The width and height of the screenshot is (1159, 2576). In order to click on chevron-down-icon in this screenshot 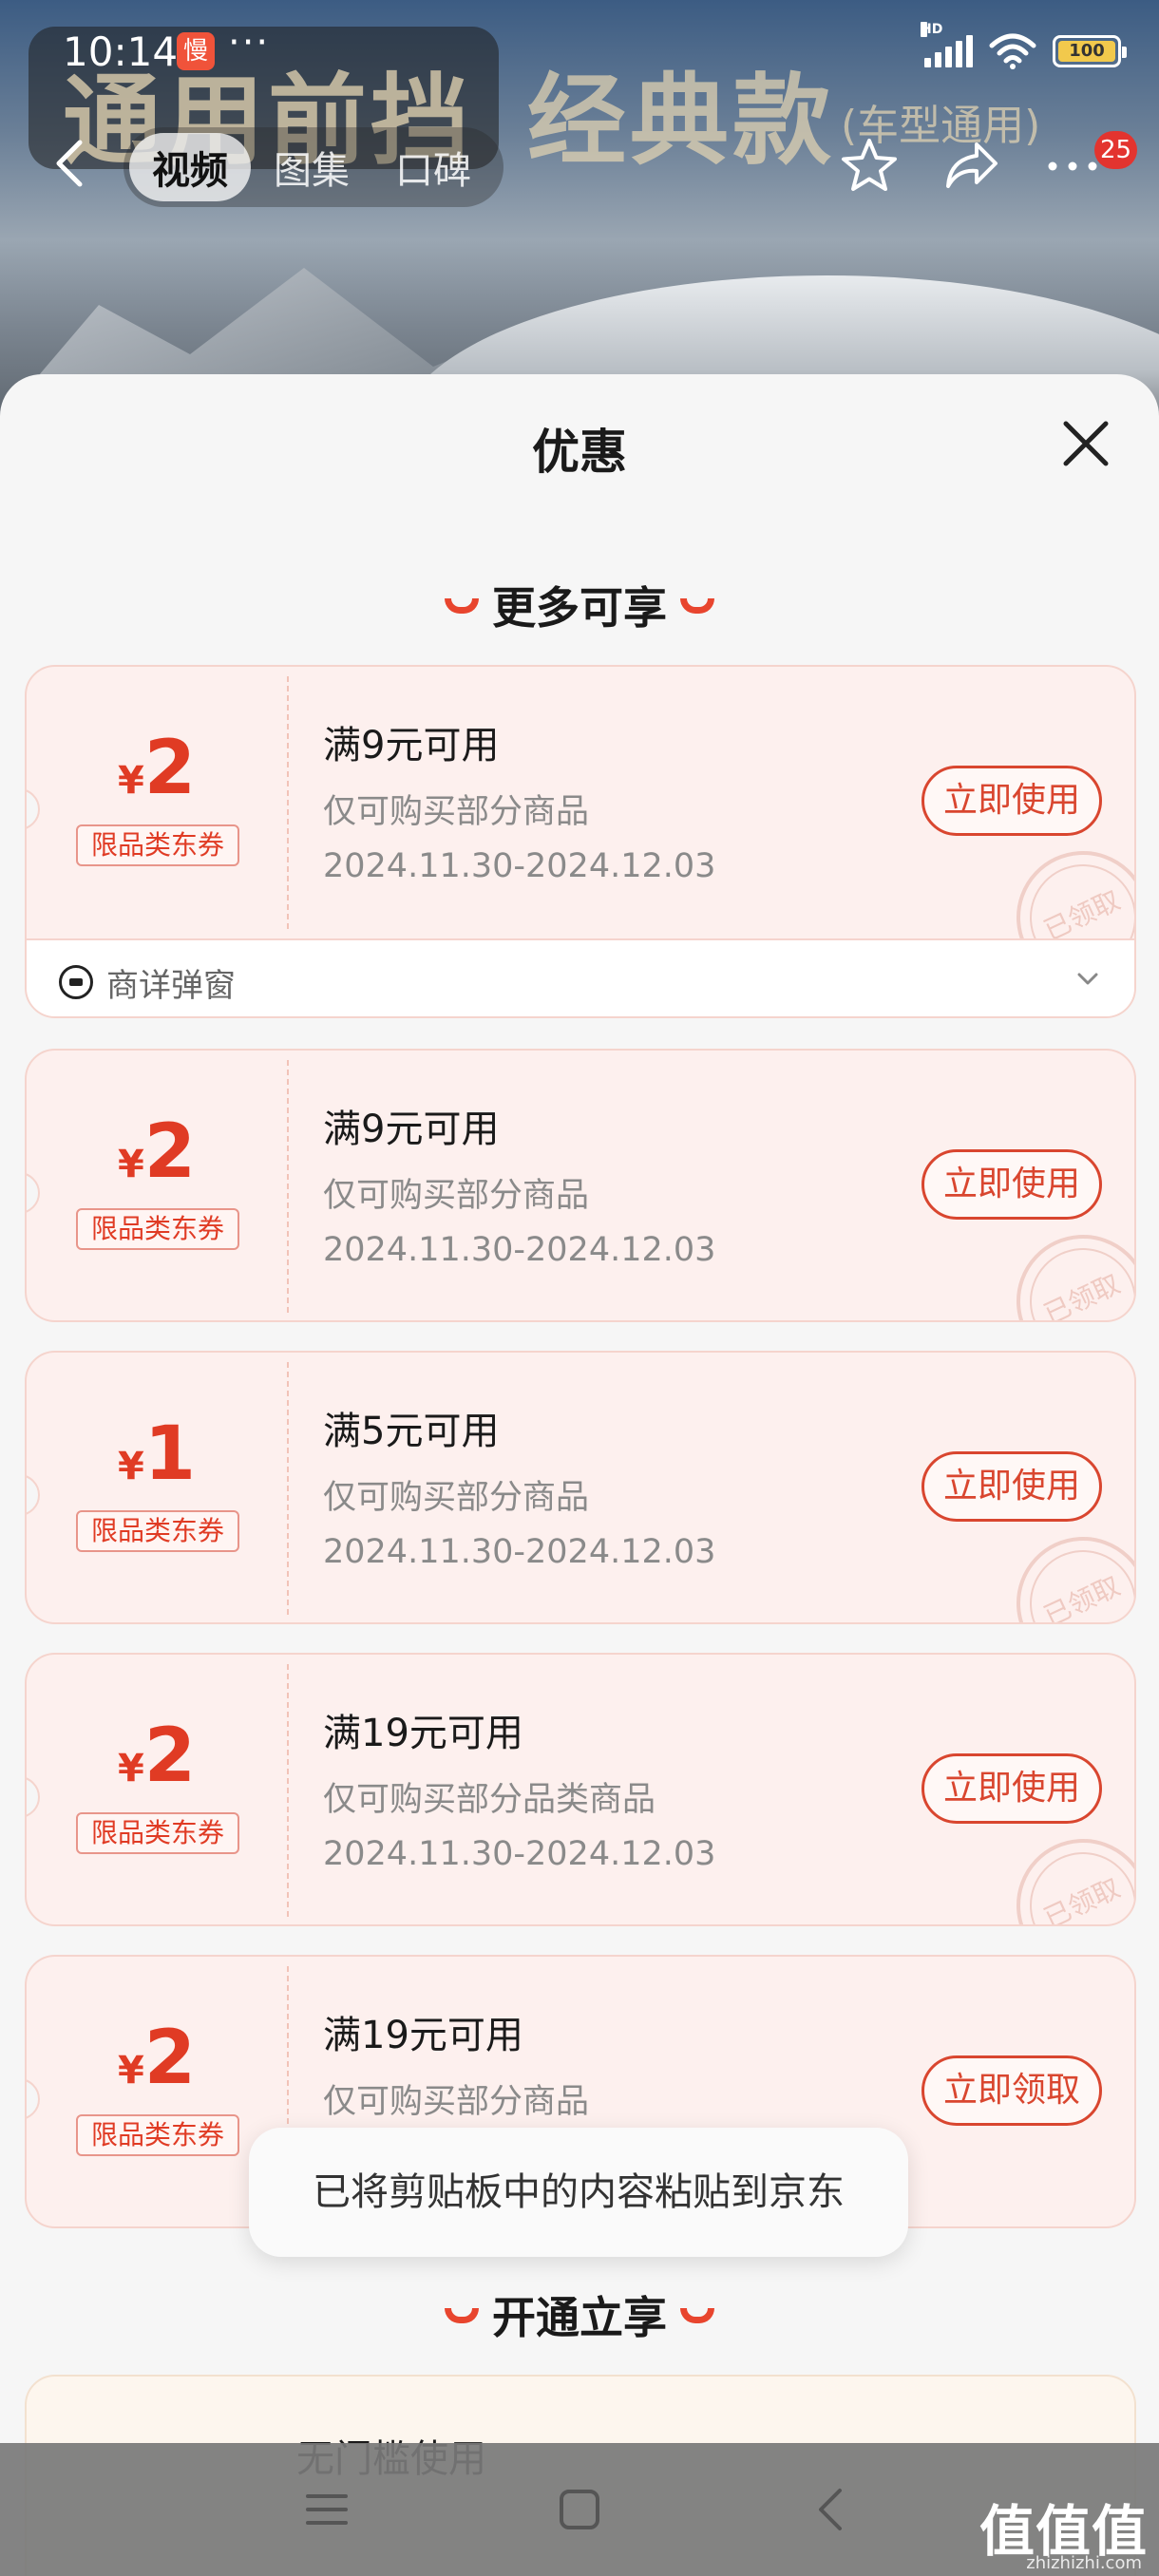, I will do `click(1087, 979)`.